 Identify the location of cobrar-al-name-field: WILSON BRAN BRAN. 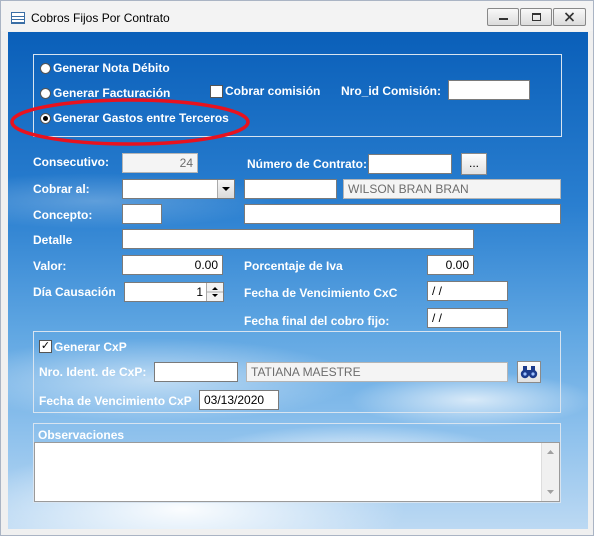
(452, 189).